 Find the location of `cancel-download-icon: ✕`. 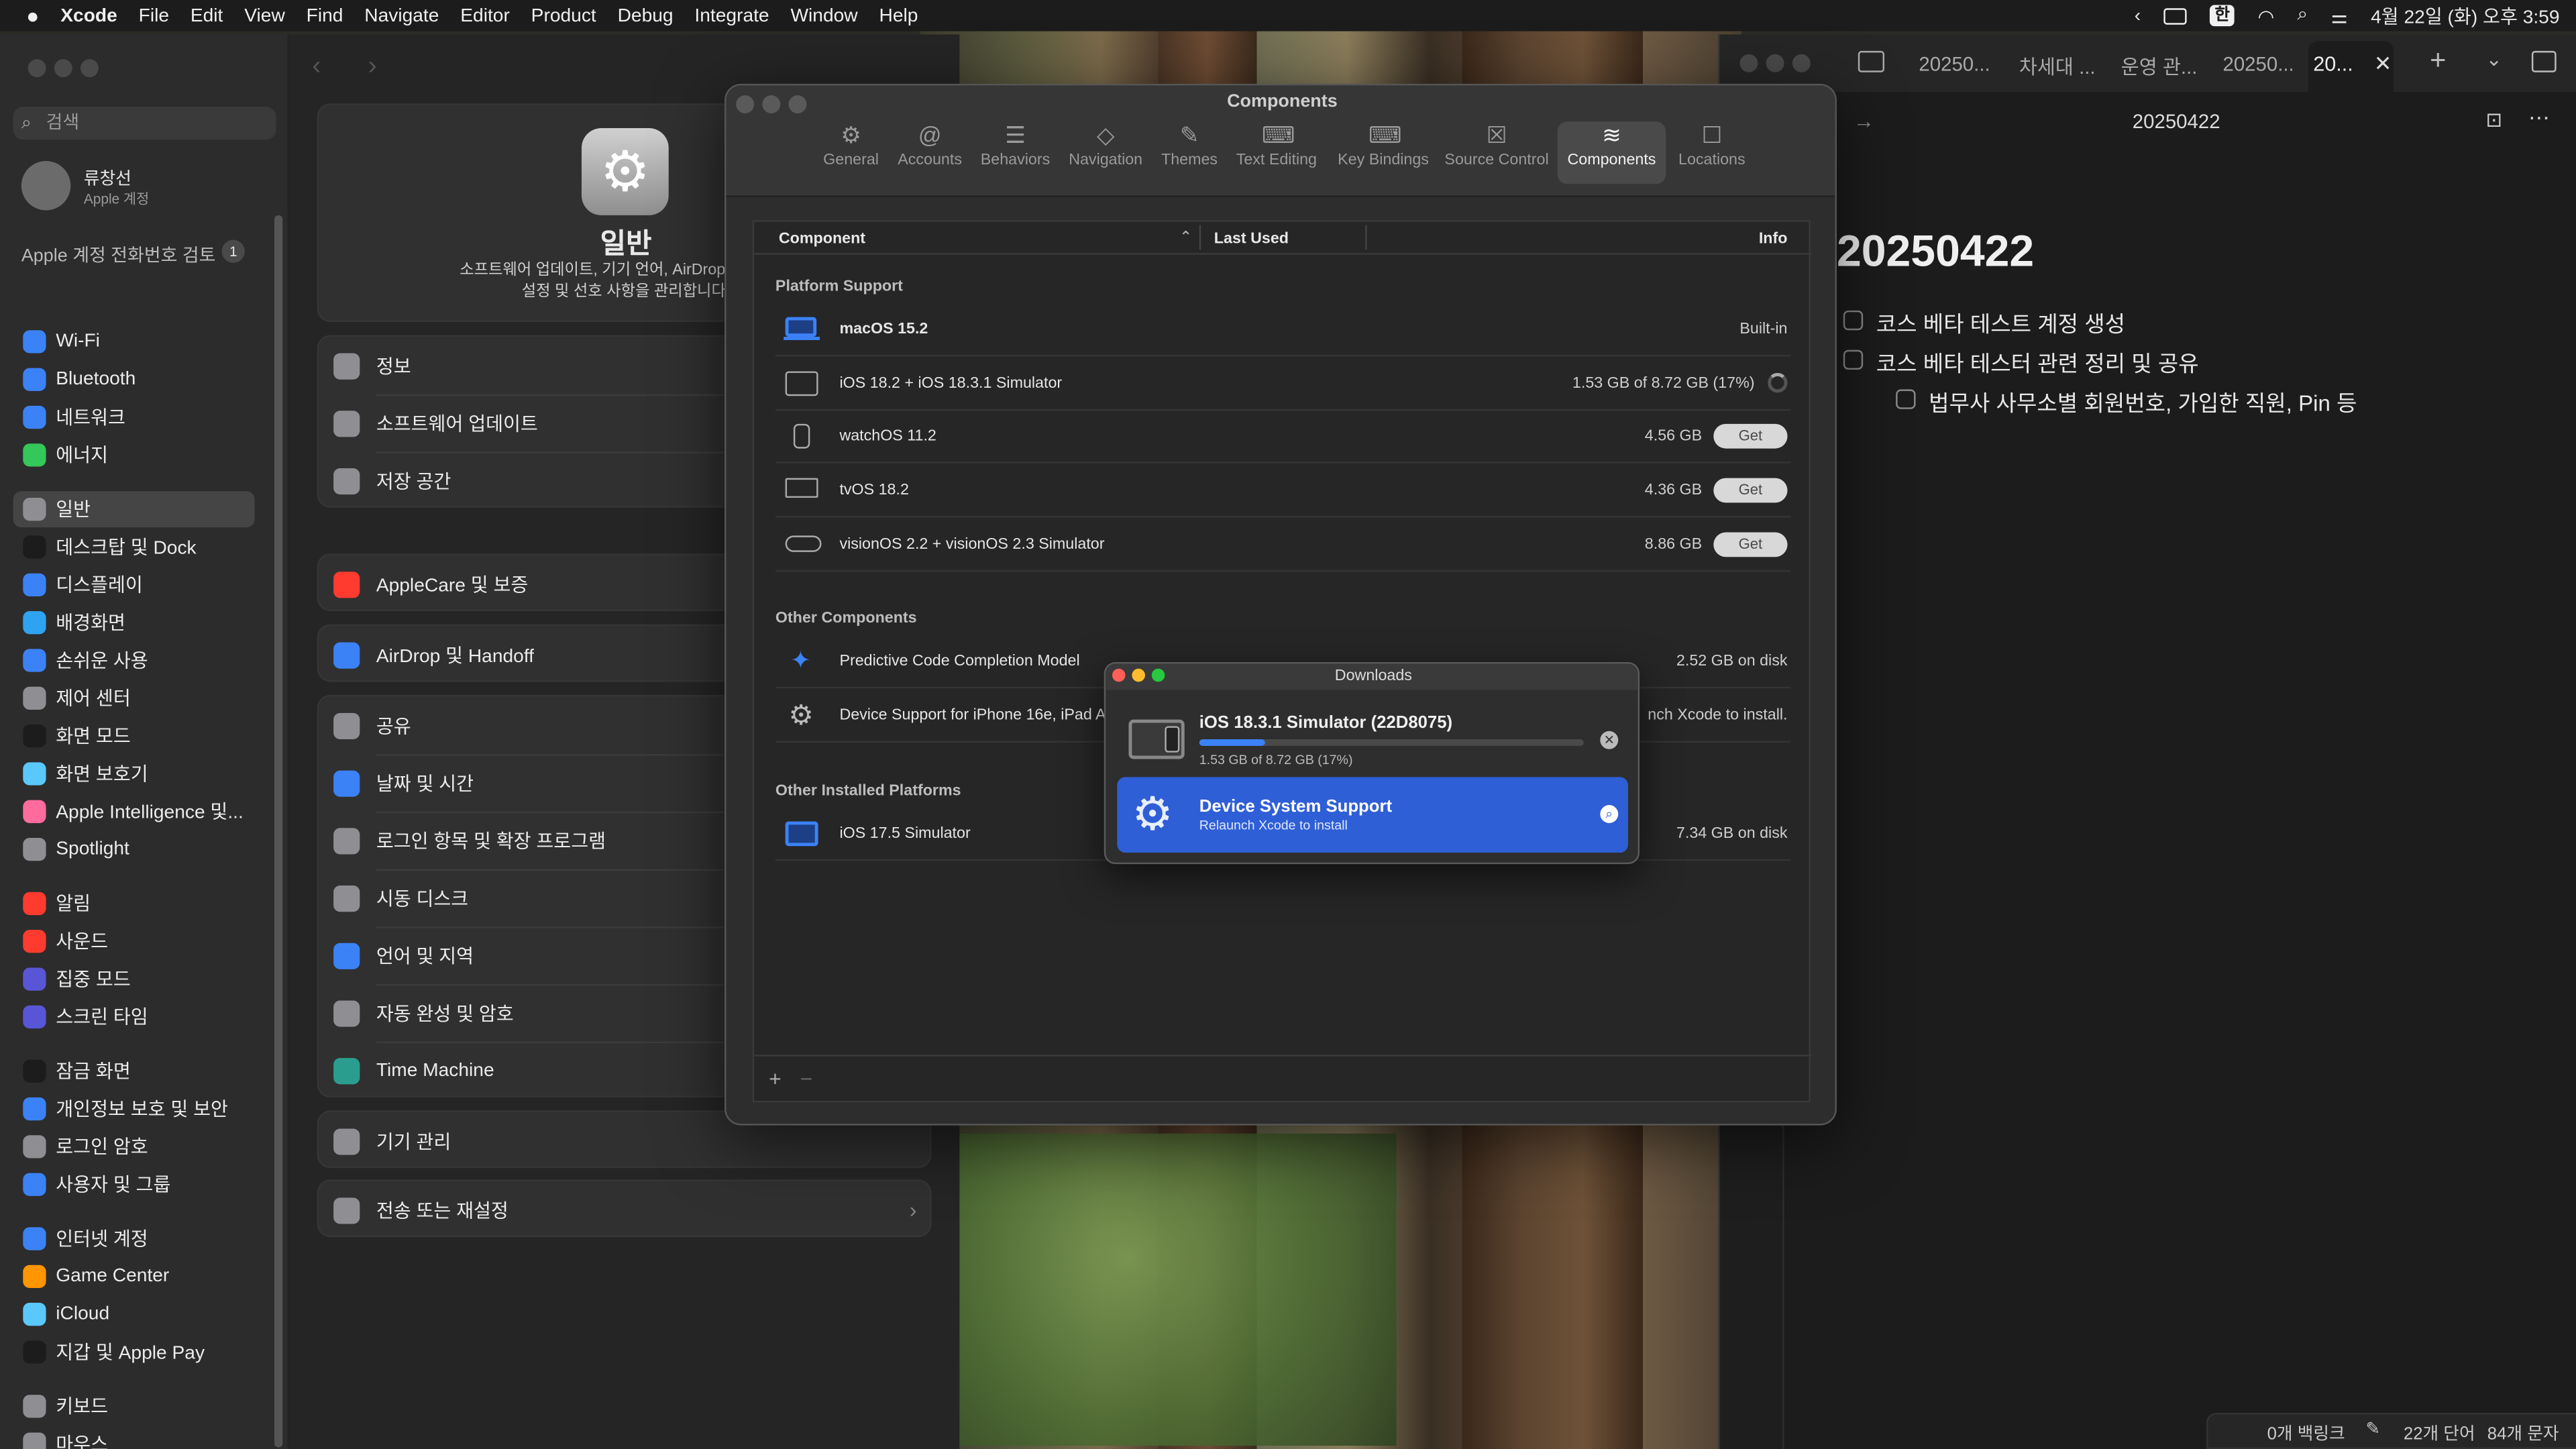

cancel-download-icon: ✕ is located at coordinates (1609, 740).